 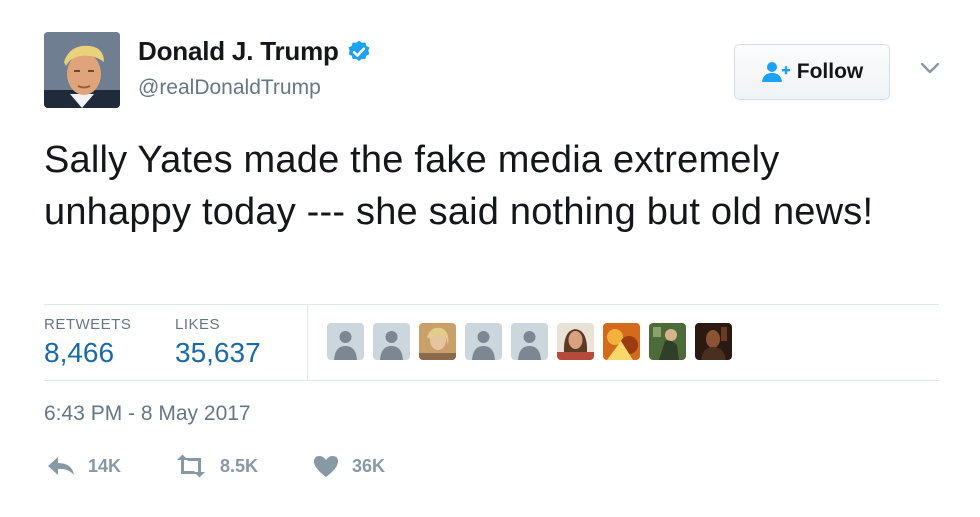 What do you see at coordinates (197, 324) in the screenshot?
I see `likes-label: LIKES` at bounding box center [197, 324].